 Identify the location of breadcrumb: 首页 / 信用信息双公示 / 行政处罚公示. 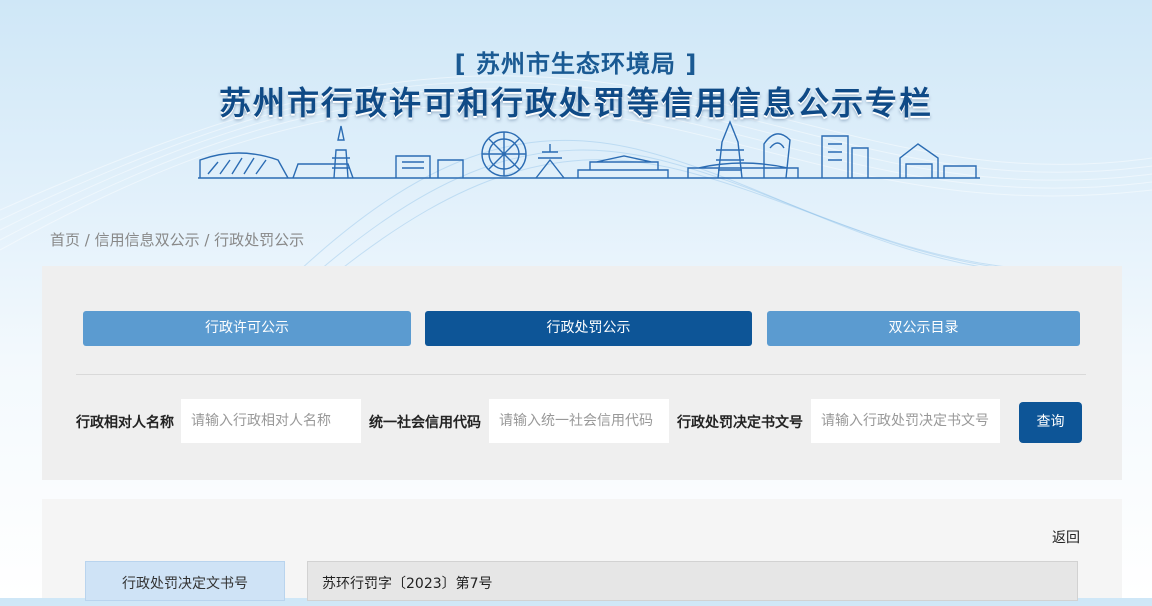
(177, 239).